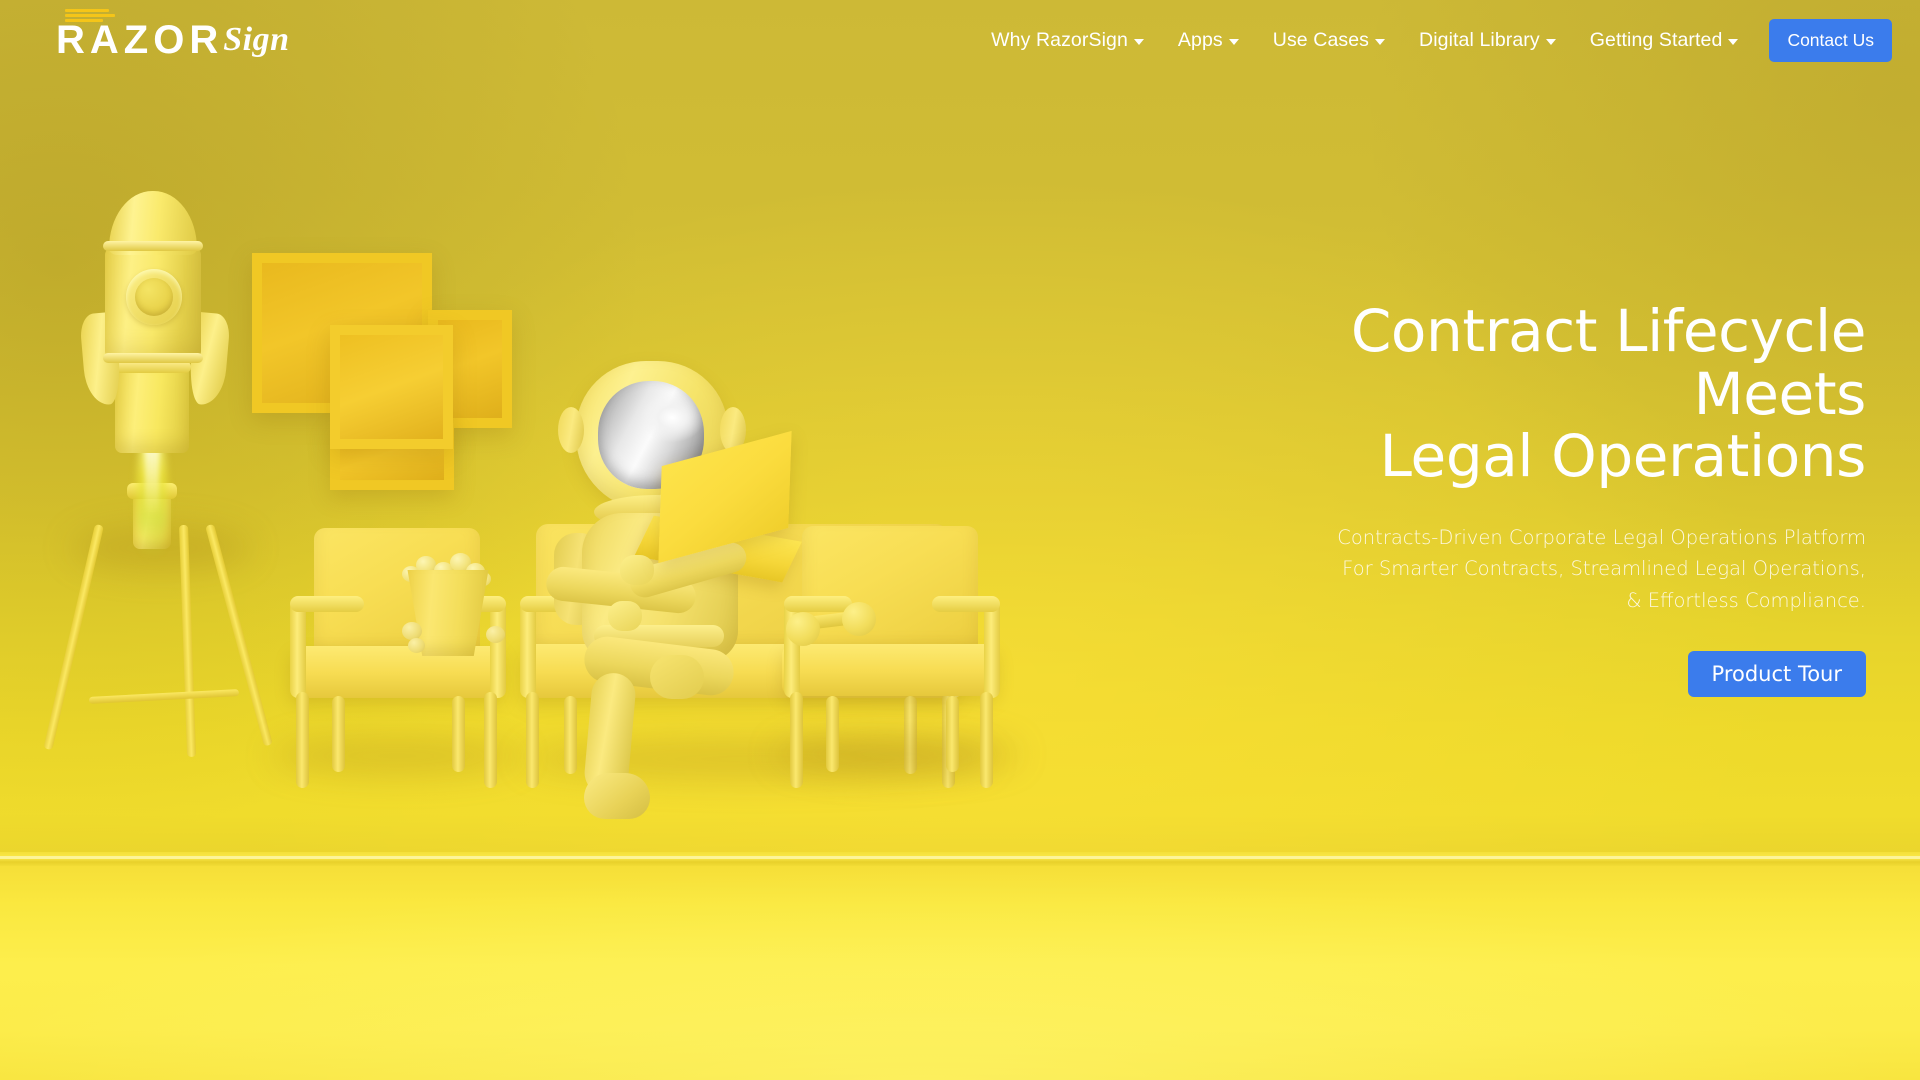  I want to click on nav-item-digital-library: Digital Library, so click(1487, 40).